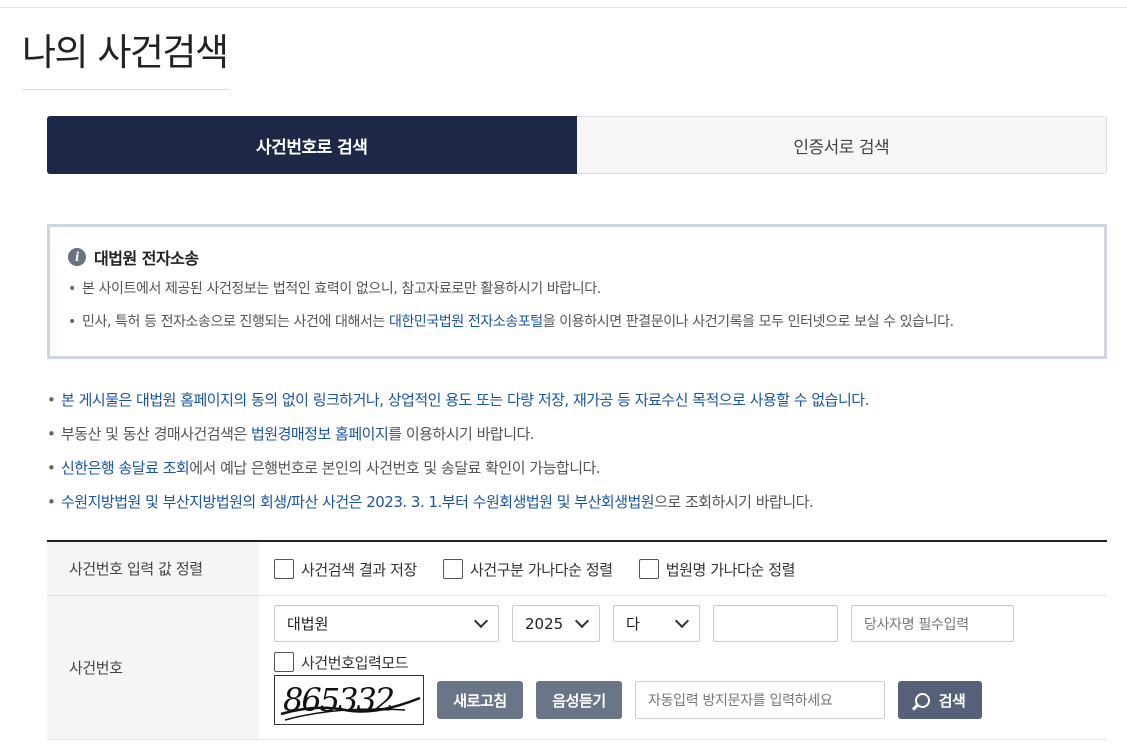 The image size is (1127, 754). I want to click on tab-certificate: 인증서로 검색, so click(841, 145).